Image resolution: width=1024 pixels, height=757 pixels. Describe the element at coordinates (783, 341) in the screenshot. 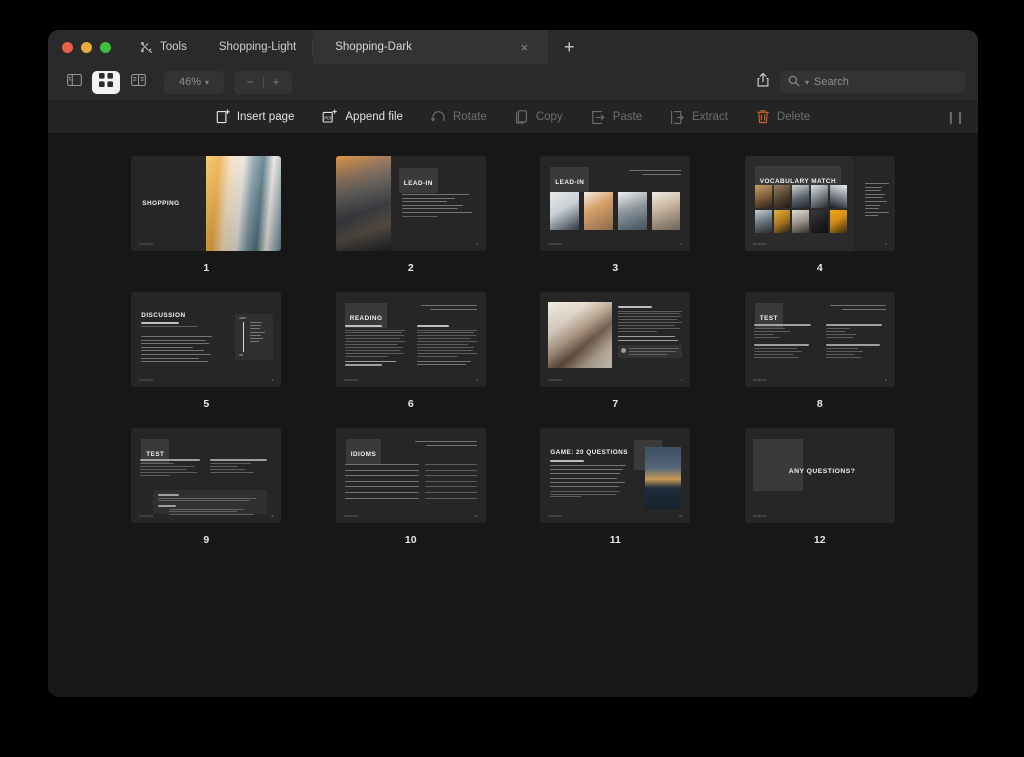

I see `slide-quiz-left` at that location.